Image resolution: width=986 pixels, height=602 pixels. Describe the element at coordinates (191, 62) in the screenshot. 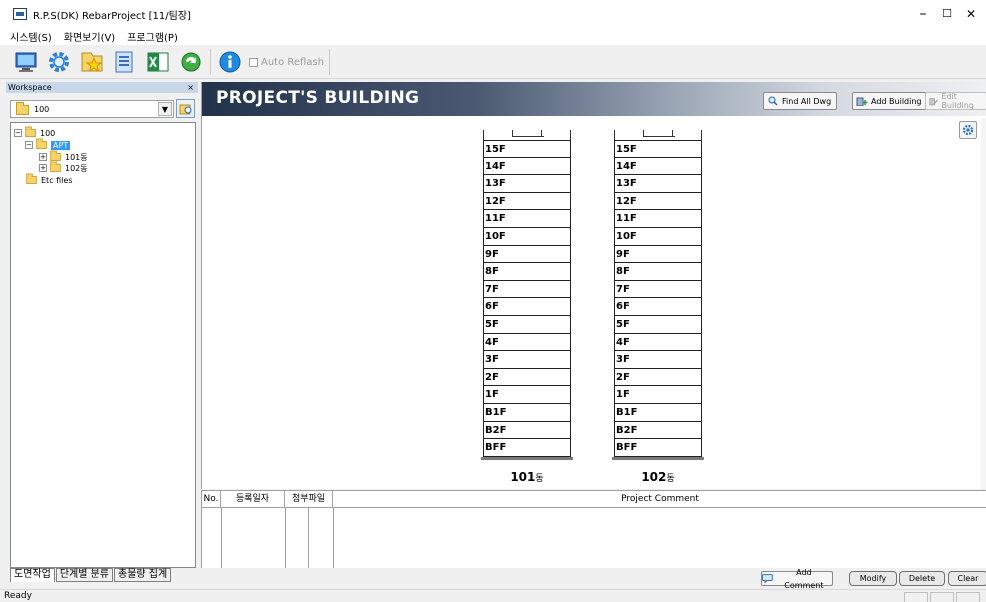

I see `refresh-button` at that location.